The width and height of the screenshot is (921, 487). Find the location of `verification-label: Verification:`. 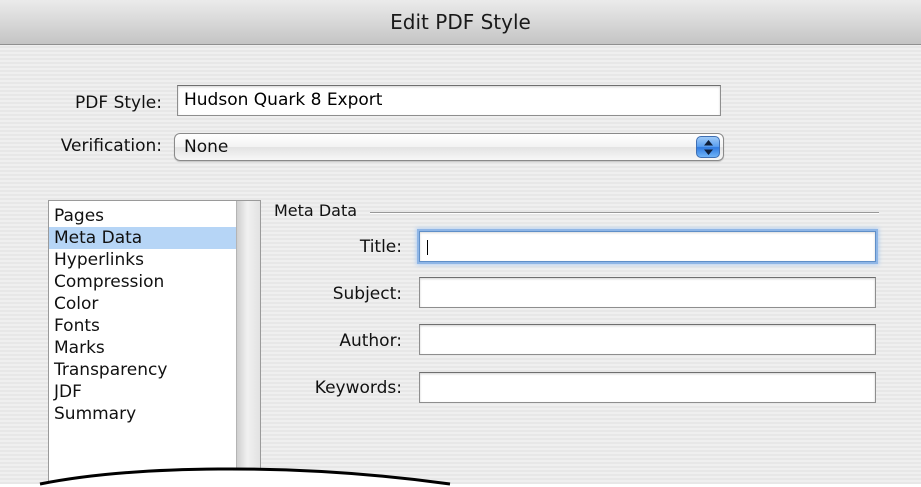

verification-label: Verification: is located at coordinates (111, 146).